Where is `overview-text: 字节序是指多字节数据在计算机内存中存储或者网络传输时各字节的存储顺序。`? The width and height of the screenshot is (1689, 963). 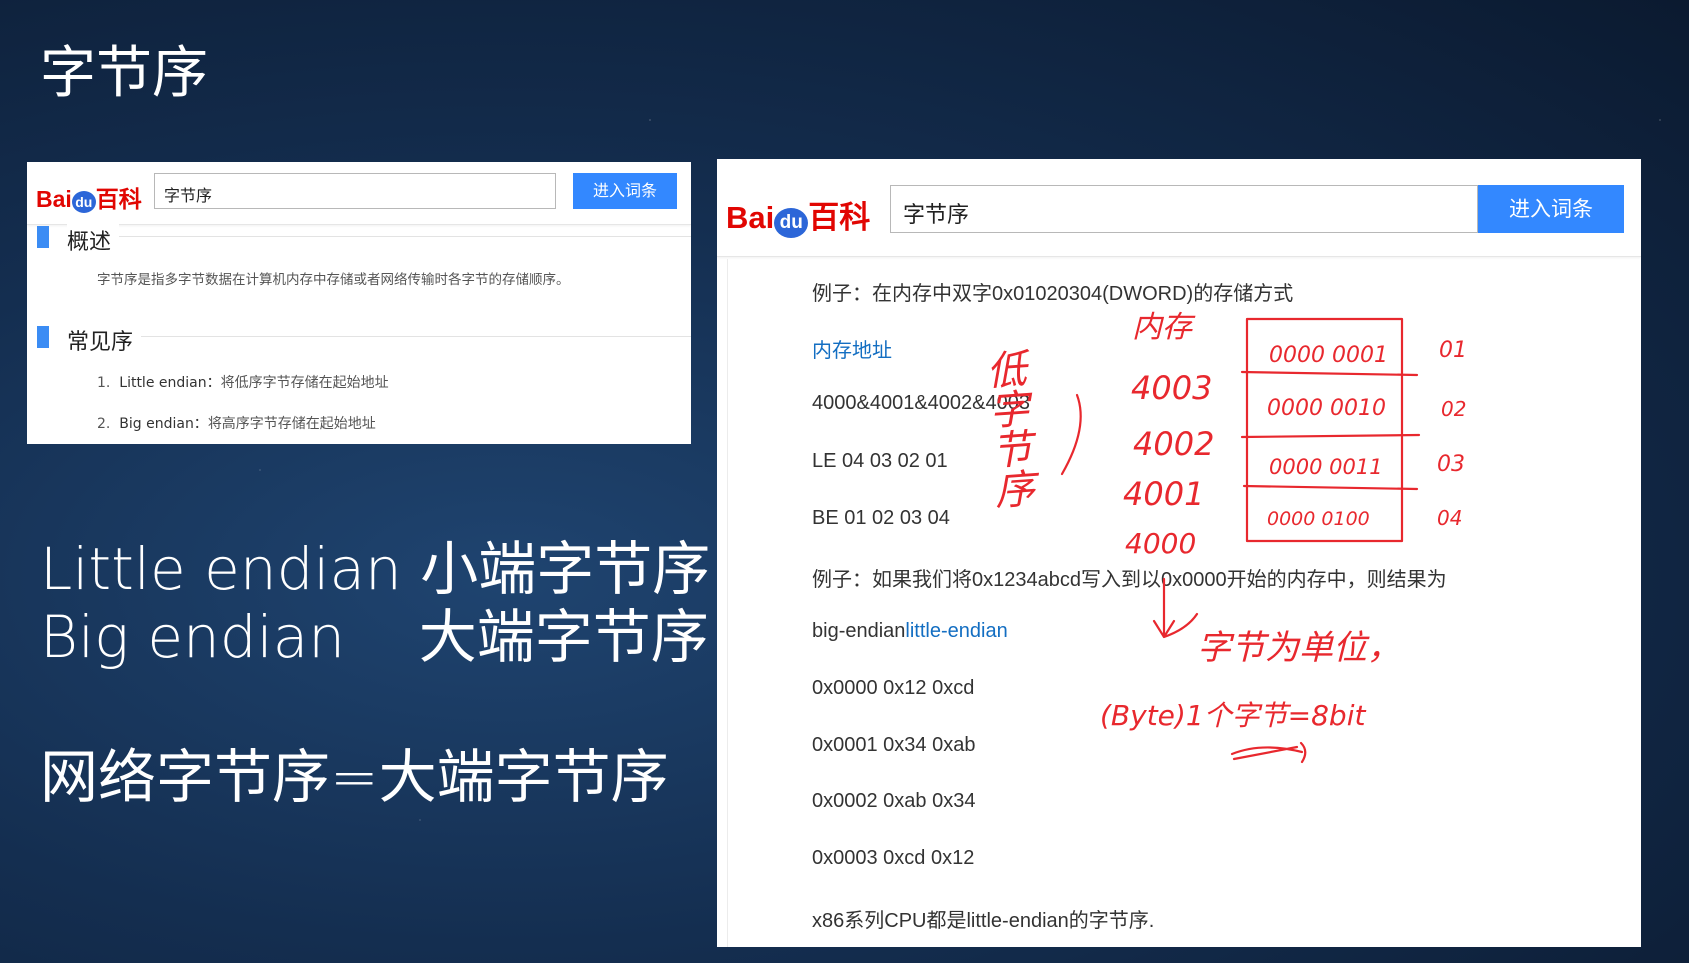 overview-text: 字节序是指多字节数据在计算机内存中存储或者网络传输时各字节的存储顺序。 is located at coordinates (333, 280).